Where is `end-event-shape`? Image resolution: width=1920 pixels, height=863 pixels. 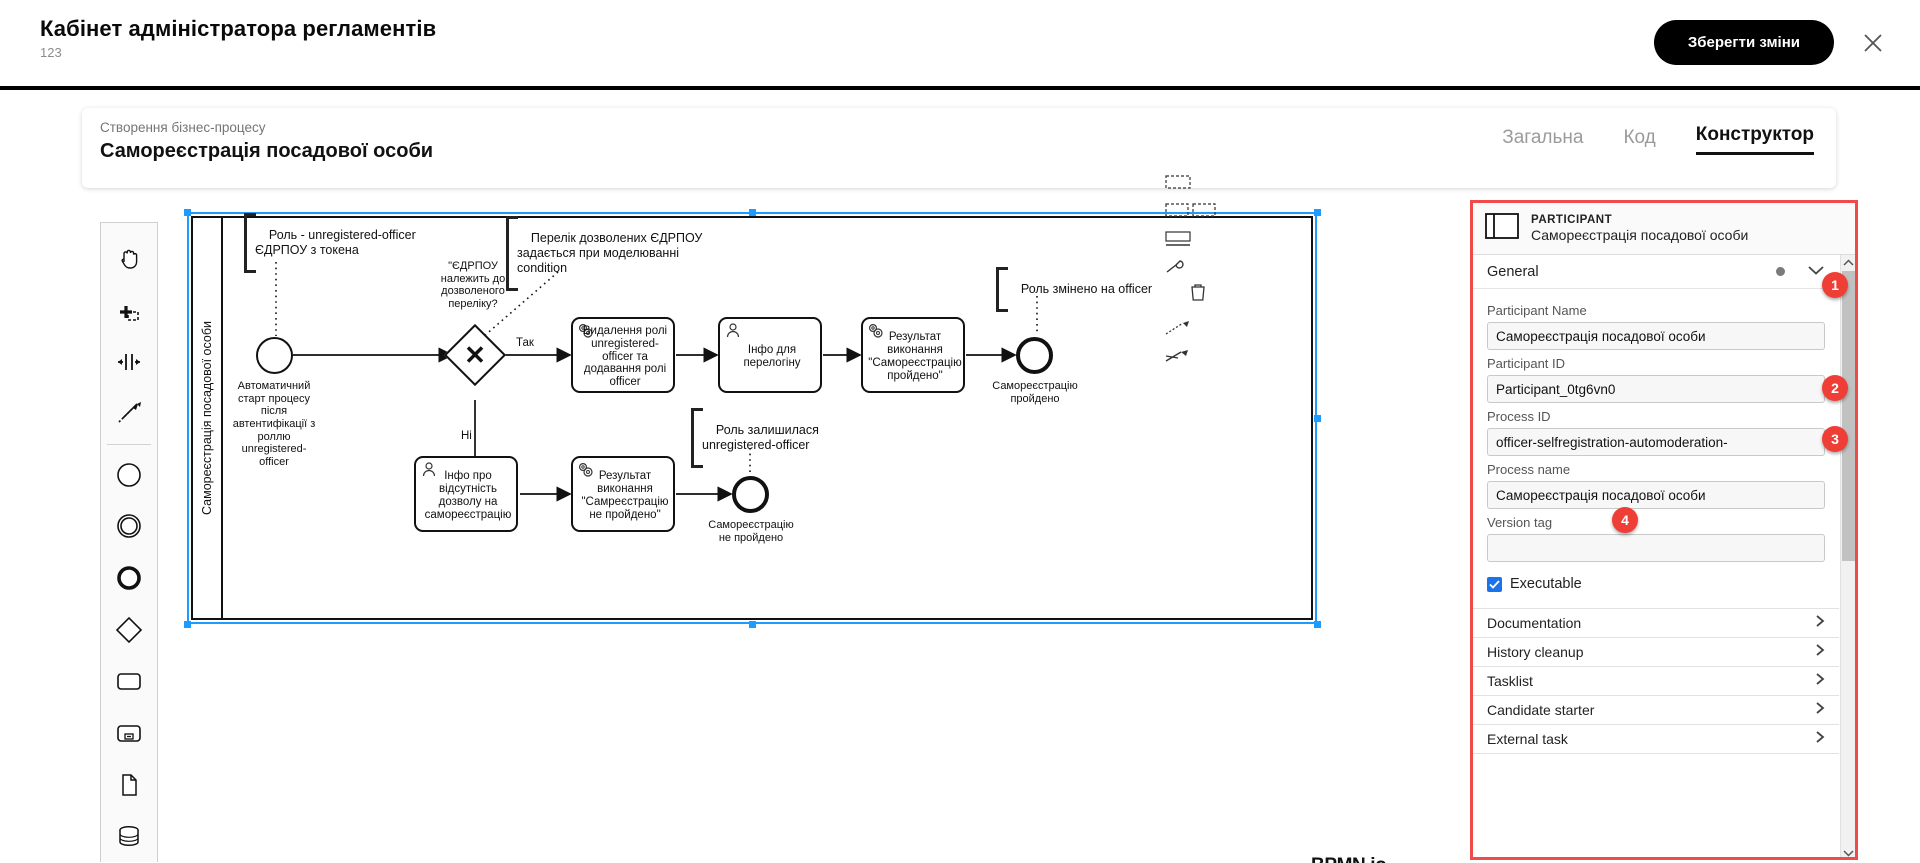
end-event-shape is located at coordinates (750, 494).